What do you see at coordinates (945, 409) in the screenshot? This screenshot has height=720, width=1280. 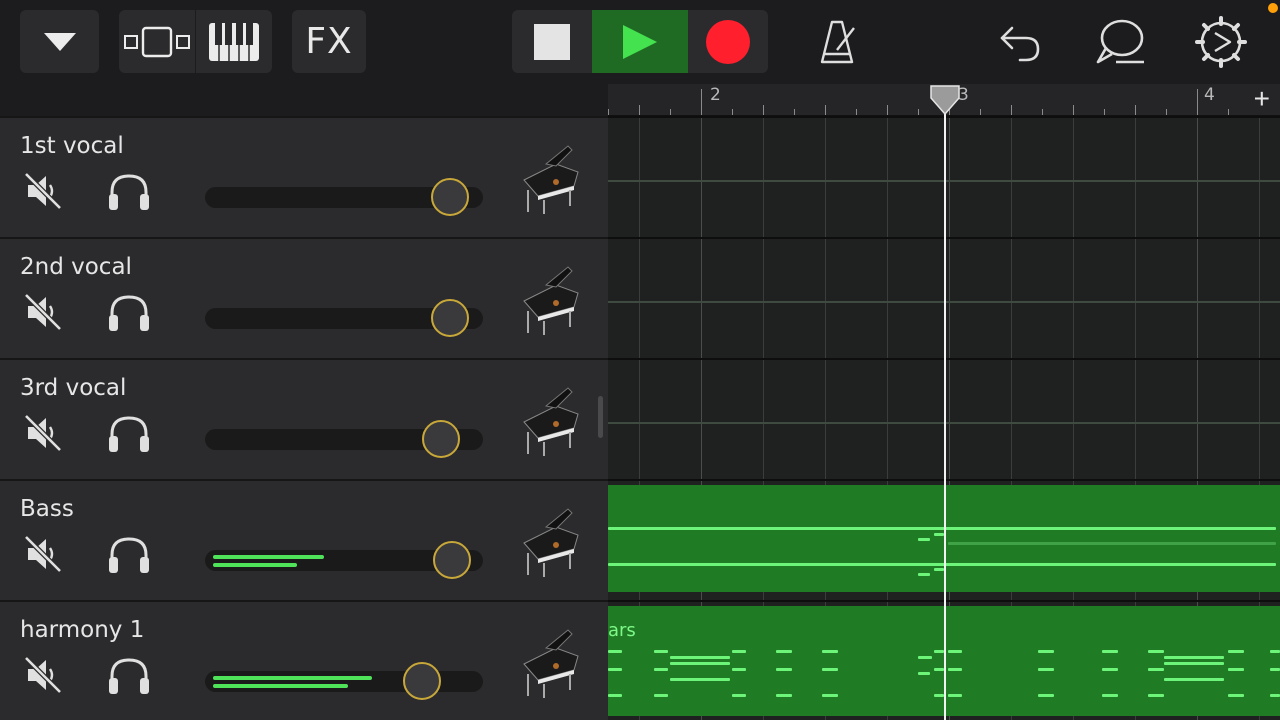 I see `playhead-line` at bounding box center [945, 409].